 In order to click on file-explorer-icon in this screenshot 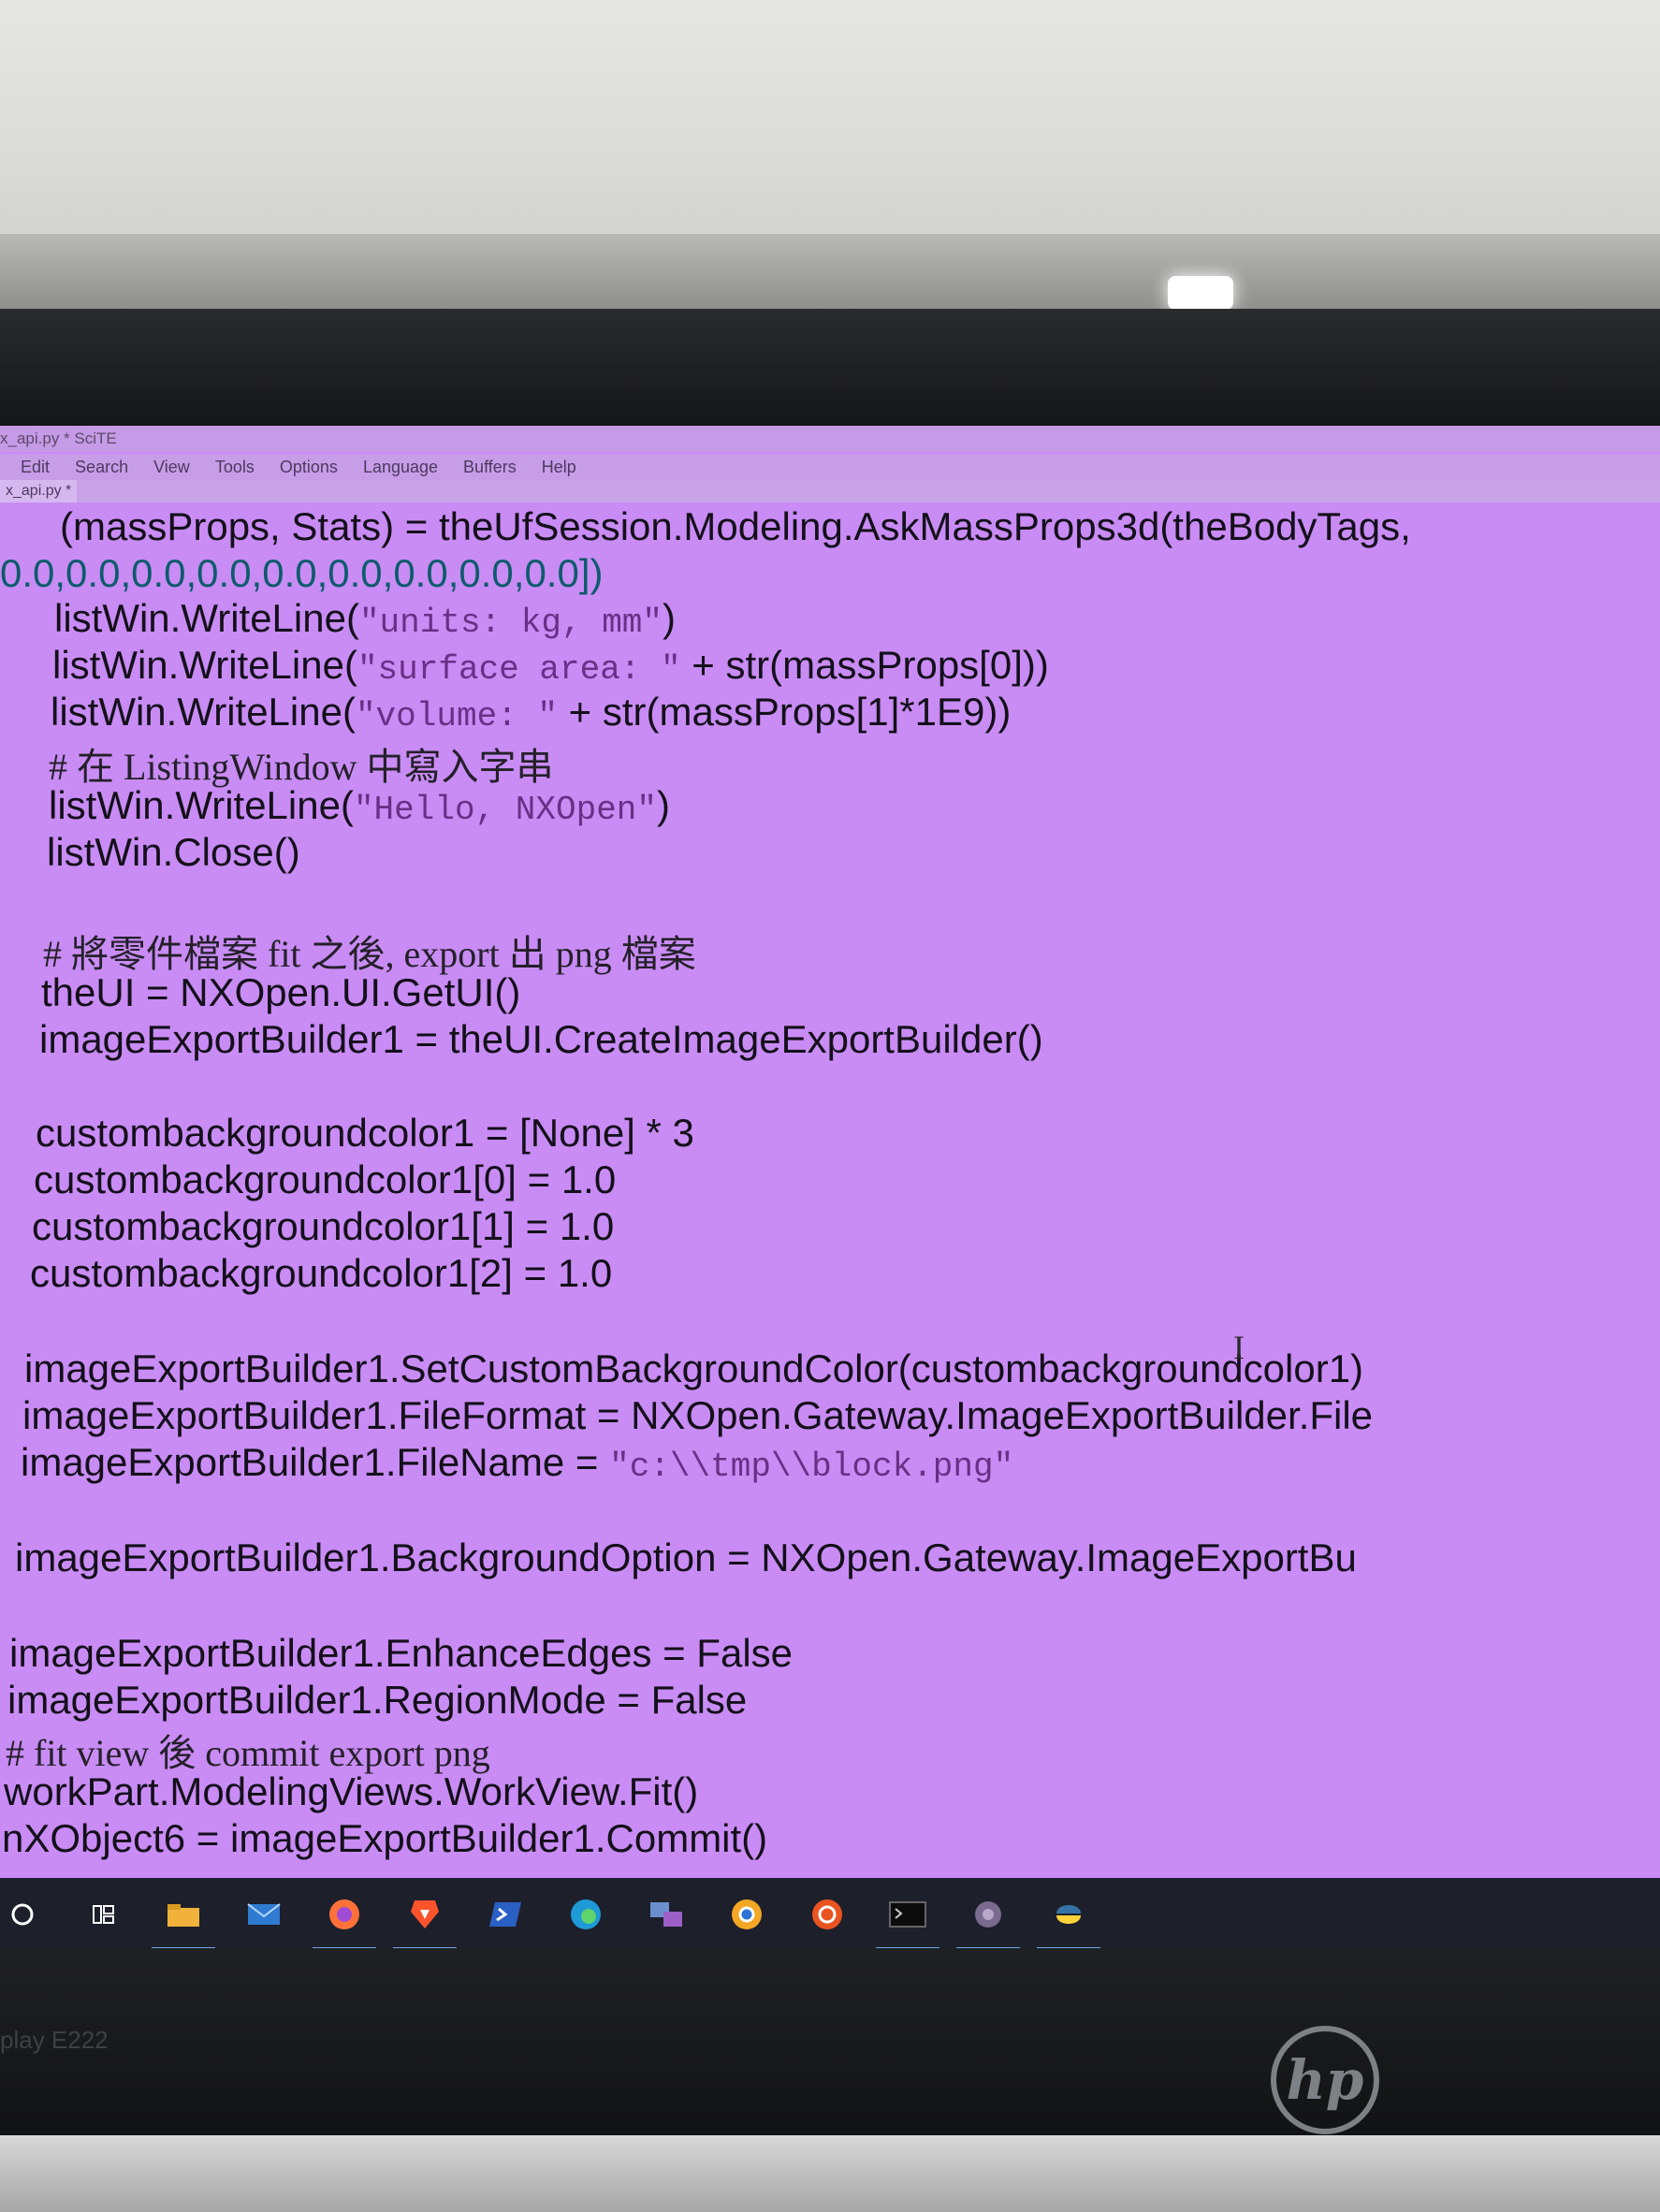, I will do `click(183, 1921)`.